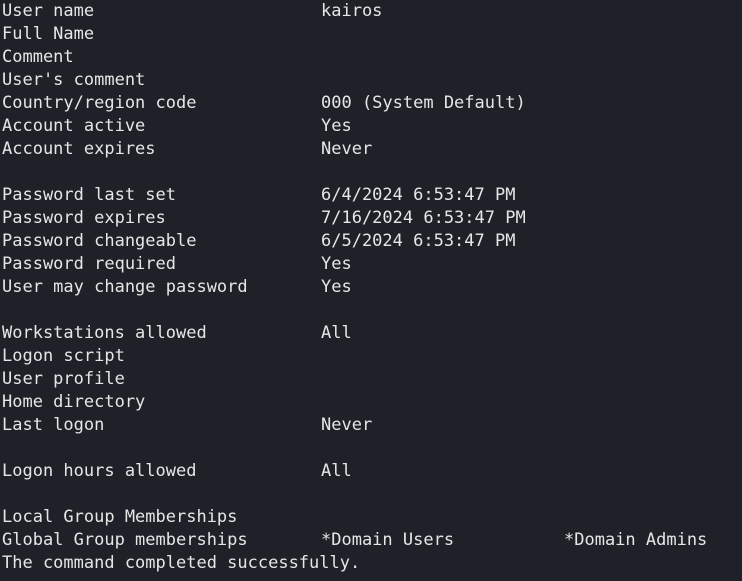  Describe the element at coordinates (89, 264) in the screenshot. I see `field-label: Password required` at that location.